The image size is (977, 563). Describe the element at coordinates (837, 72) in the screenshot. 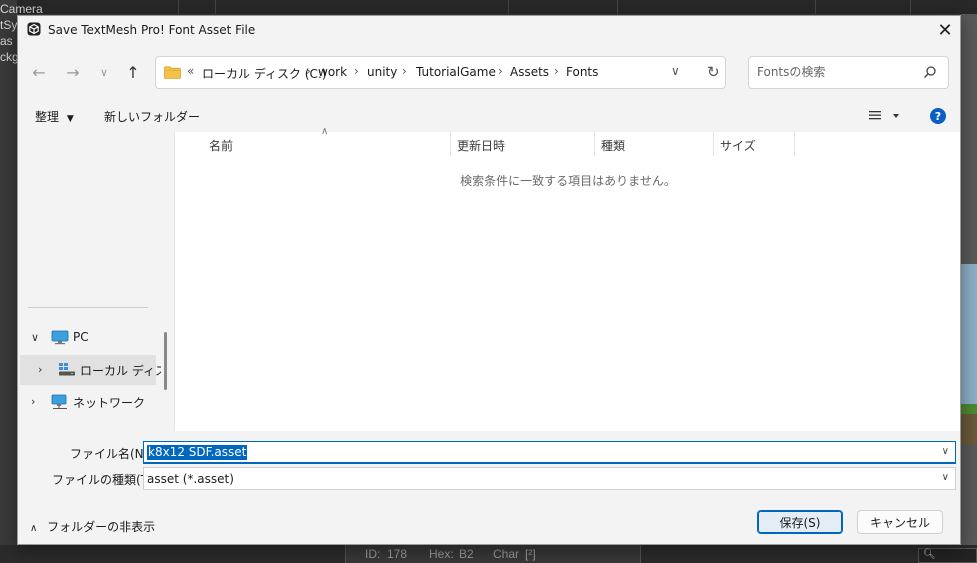

I see `search-input` at that location.